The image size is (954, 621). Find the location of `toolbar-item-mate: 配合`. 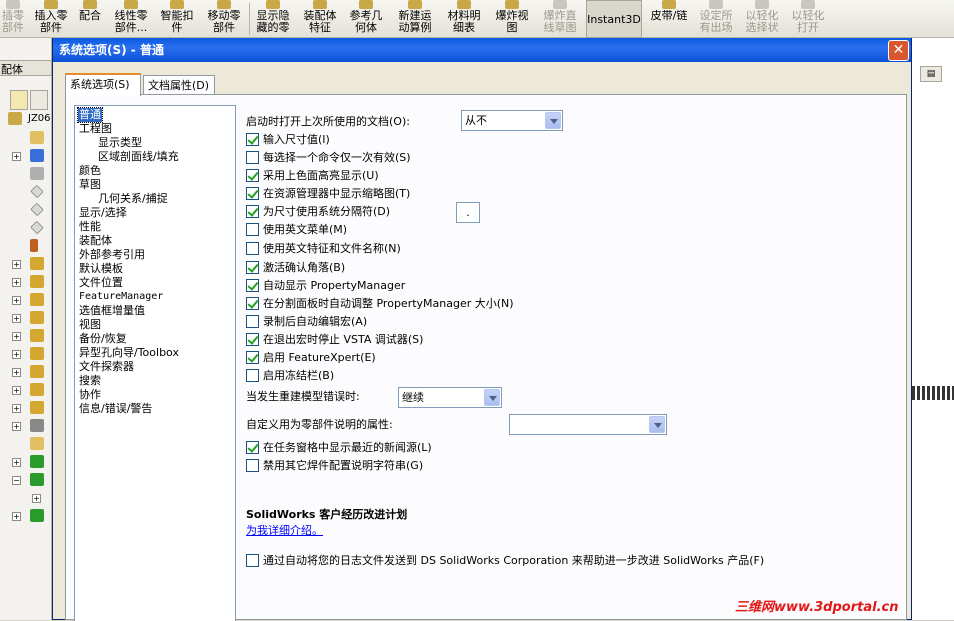

toolbar-item-mate: 配合 is located at coordinates (90, 19).